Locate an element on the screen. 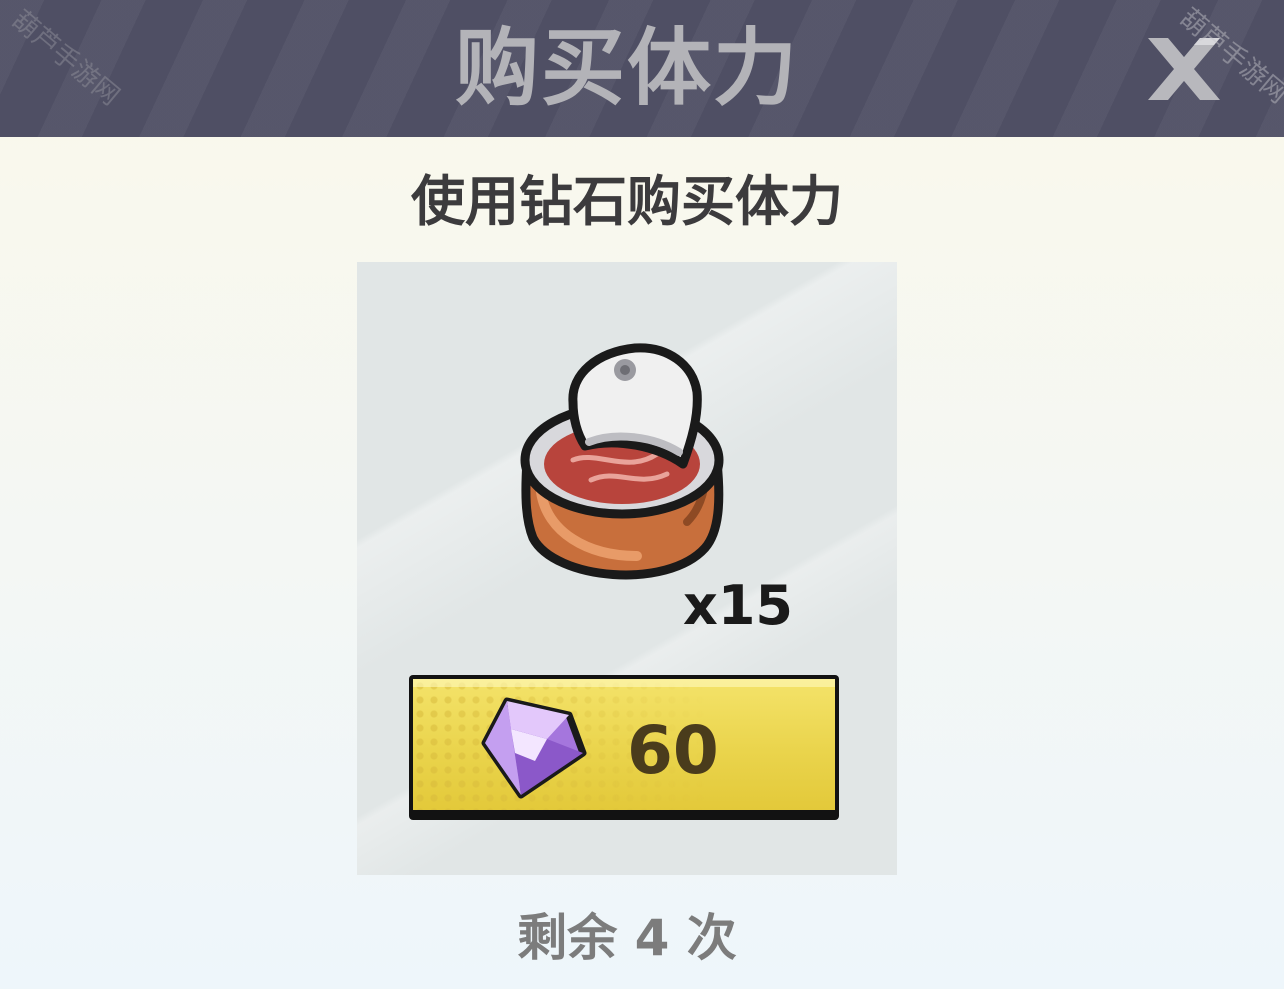 This screenshot has width=1284, height=989. purchase-subtitle: 使用钻石购买体力 is located at coordinates (627, 201).